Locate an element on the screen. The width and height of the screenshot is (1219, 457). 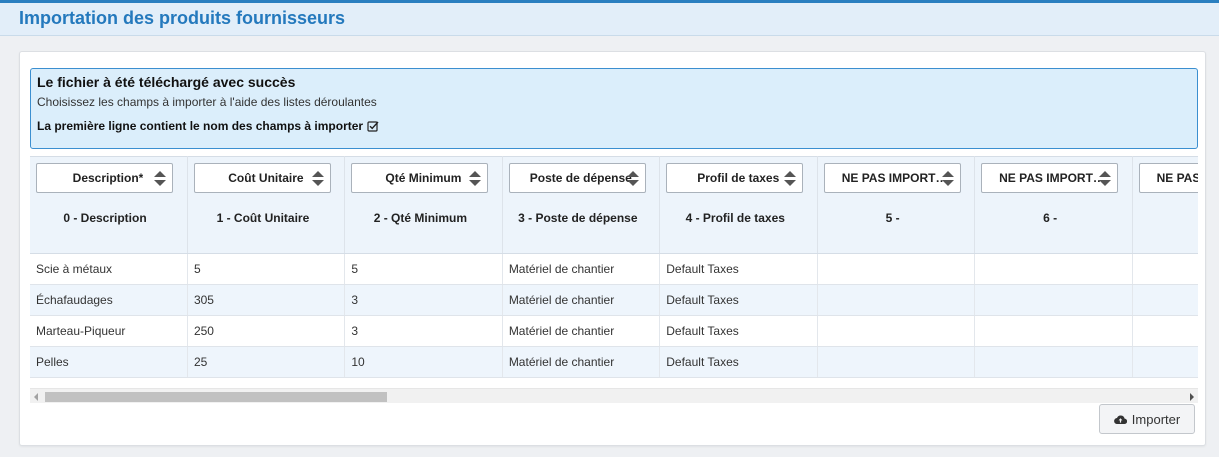
column-label: 7 - is located at coordinates (1165, 218).